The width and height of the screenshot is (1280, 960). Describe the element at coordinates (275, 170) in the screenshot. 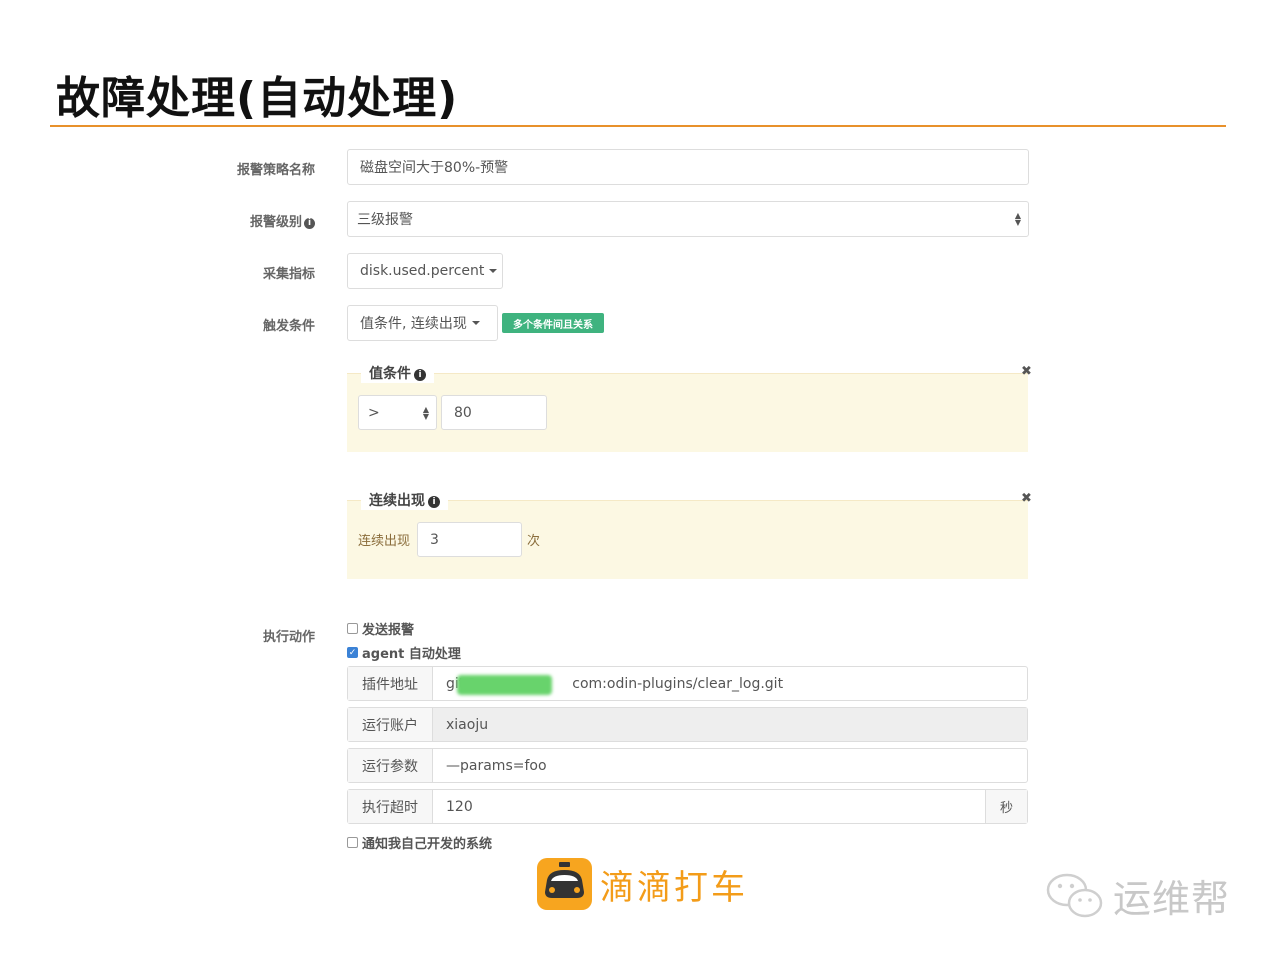

I see `policy-name-label: 报警策略名称` at that location.